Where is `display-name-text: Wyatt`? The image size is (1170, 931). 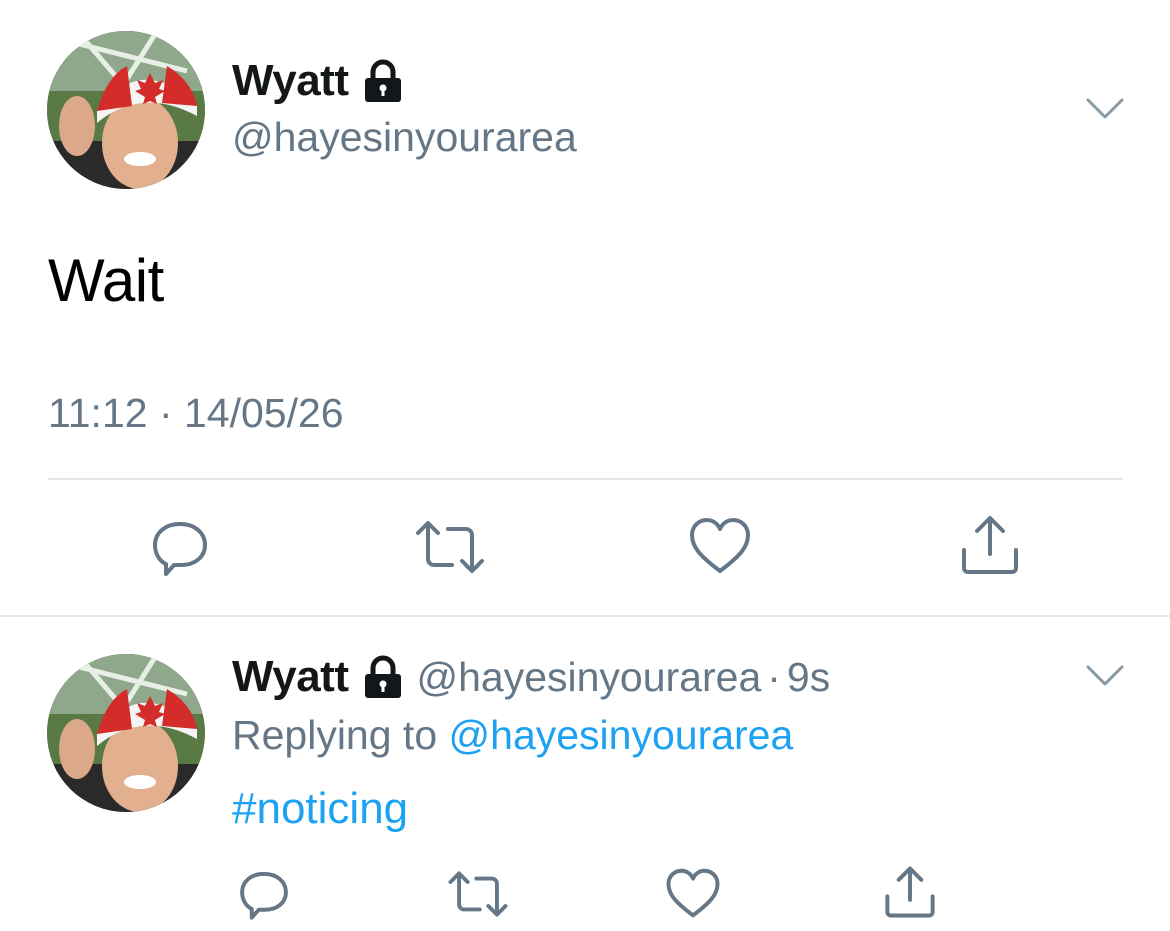 display-name-text: Wyatt is located at coordinates (290, 80).